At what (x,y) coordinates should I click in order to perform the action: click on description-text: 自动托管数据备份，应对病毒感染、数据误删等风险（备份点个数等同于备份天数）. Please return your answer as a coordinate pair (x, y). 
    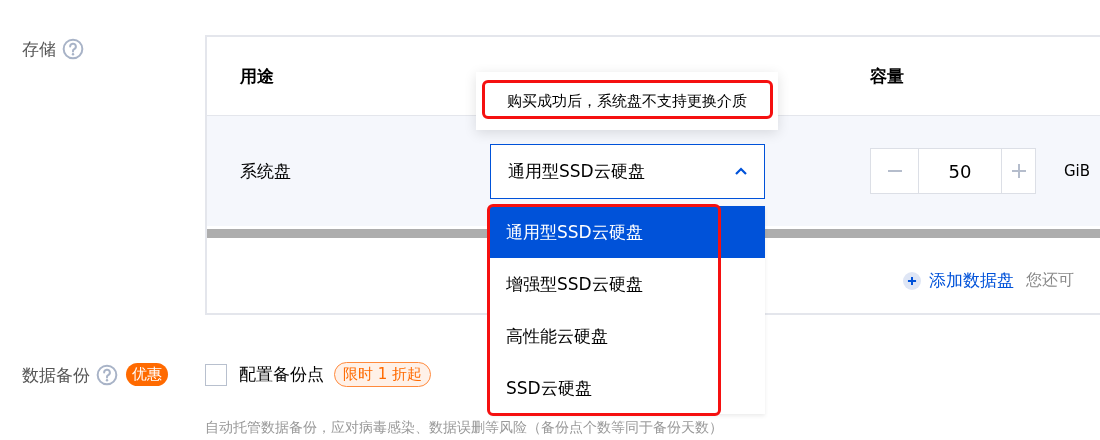
    Looking at the image, I should click on (464, 427).